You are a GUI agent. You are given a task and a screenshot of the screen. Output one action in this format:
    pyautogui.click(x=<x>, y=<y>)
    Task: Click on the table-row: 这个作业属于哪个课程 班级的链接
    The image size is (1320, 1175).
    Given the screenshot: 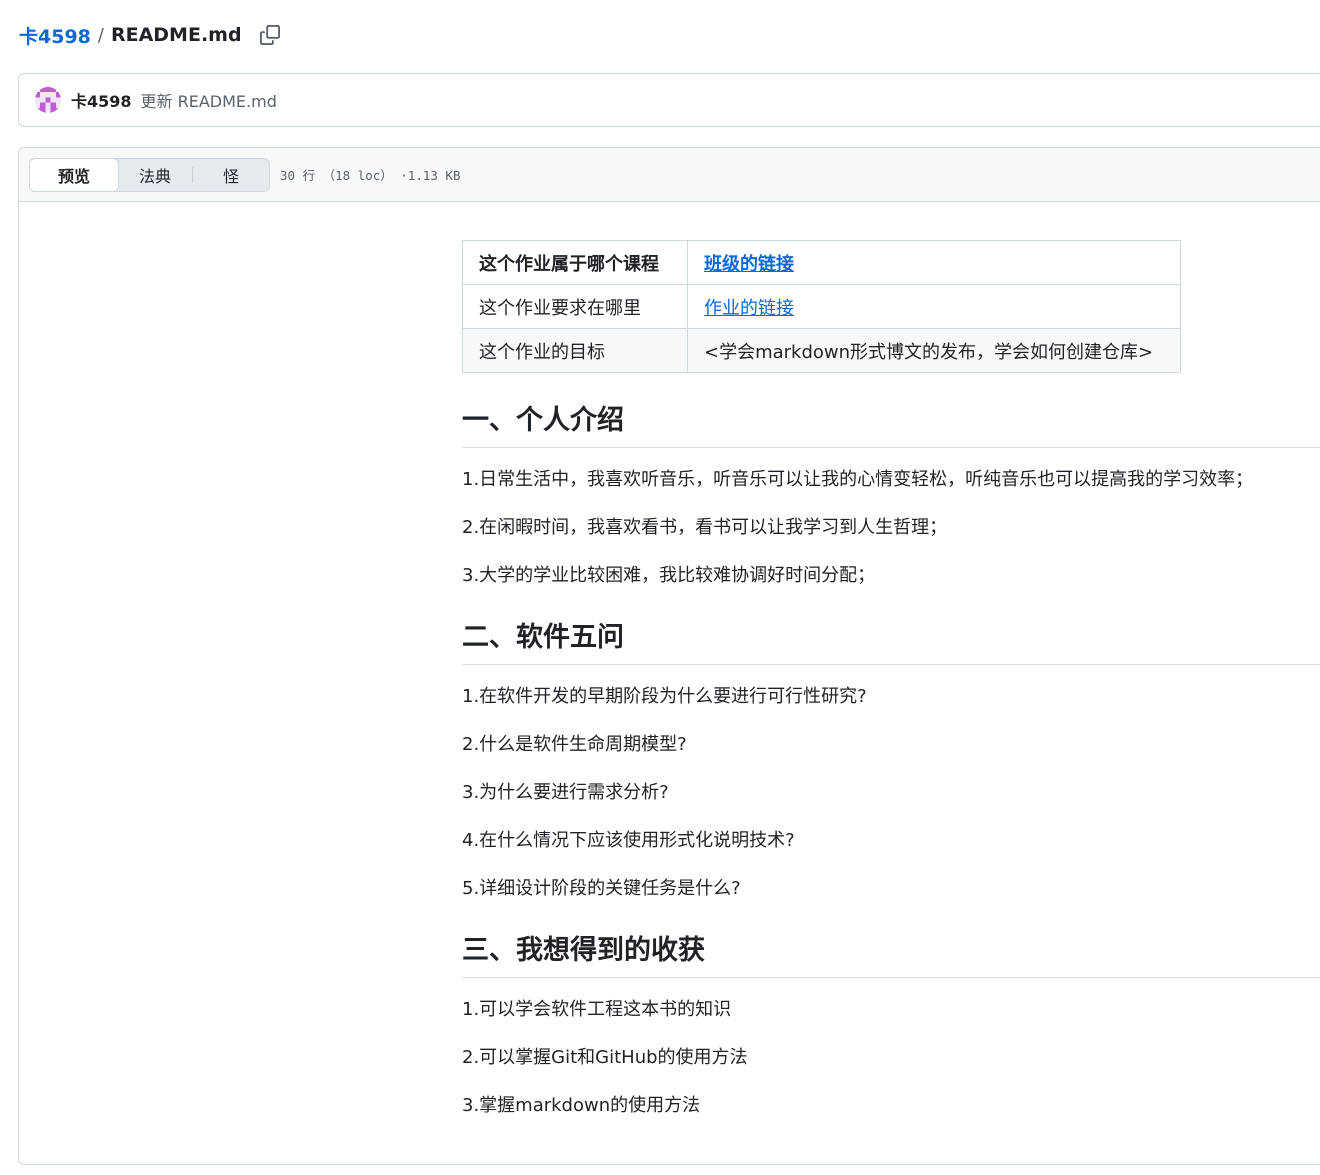 What is the action you would take?
    pyautogui.click(x=821, y=262)
    